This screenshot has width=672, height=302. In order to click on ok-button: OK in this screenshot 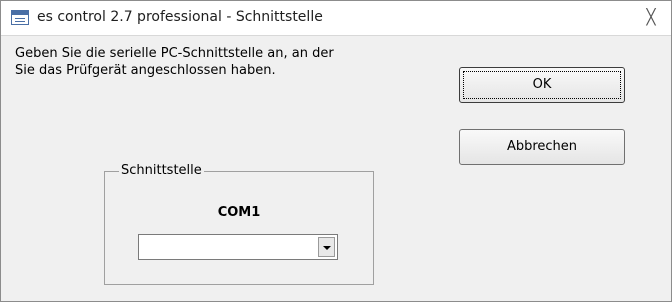, I will do `click(542, 85)`.